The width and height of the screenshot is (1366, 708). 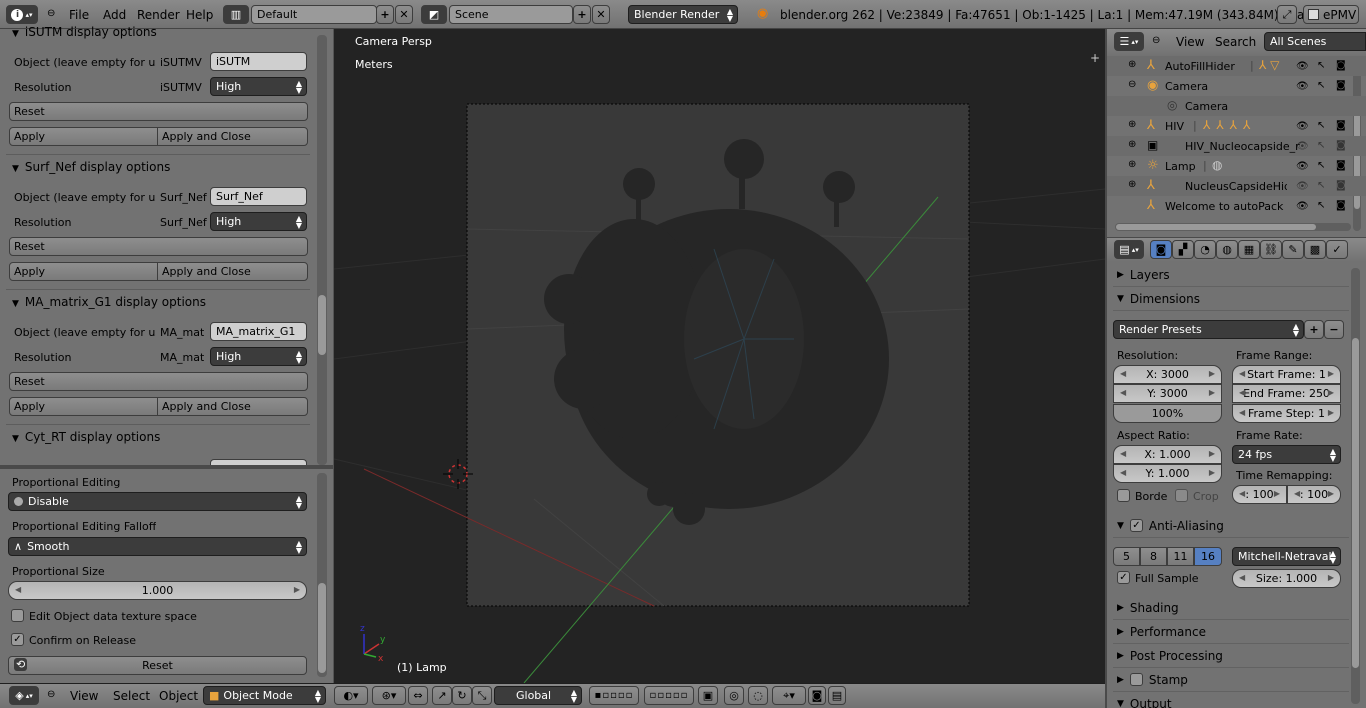 I want to click on outliner-item: ⊕ ▣ HIV_Nucleocapside_r 👁 ↖ ◙, so click(x=1236, y=146).